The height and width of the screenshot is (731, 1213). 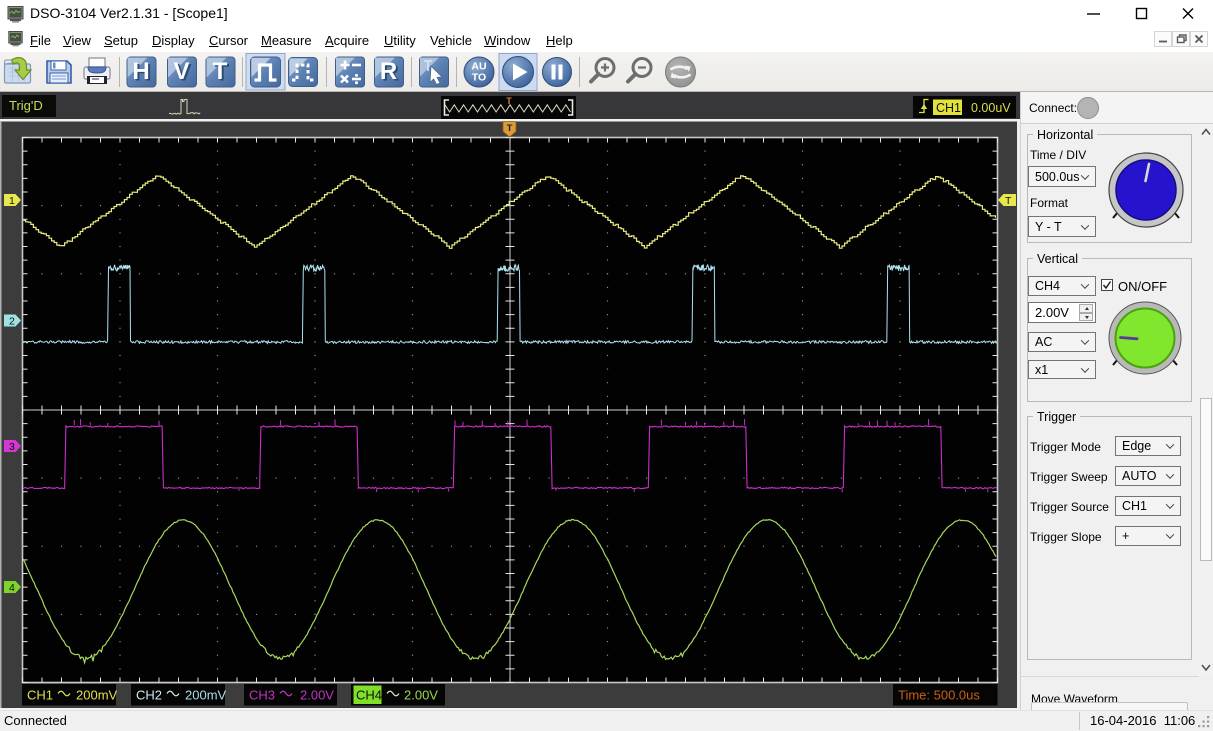 What do you see at coordinates (369, 695) in the screenshot?
I see `svg-text: CH4` at bounding box center [369, 695].